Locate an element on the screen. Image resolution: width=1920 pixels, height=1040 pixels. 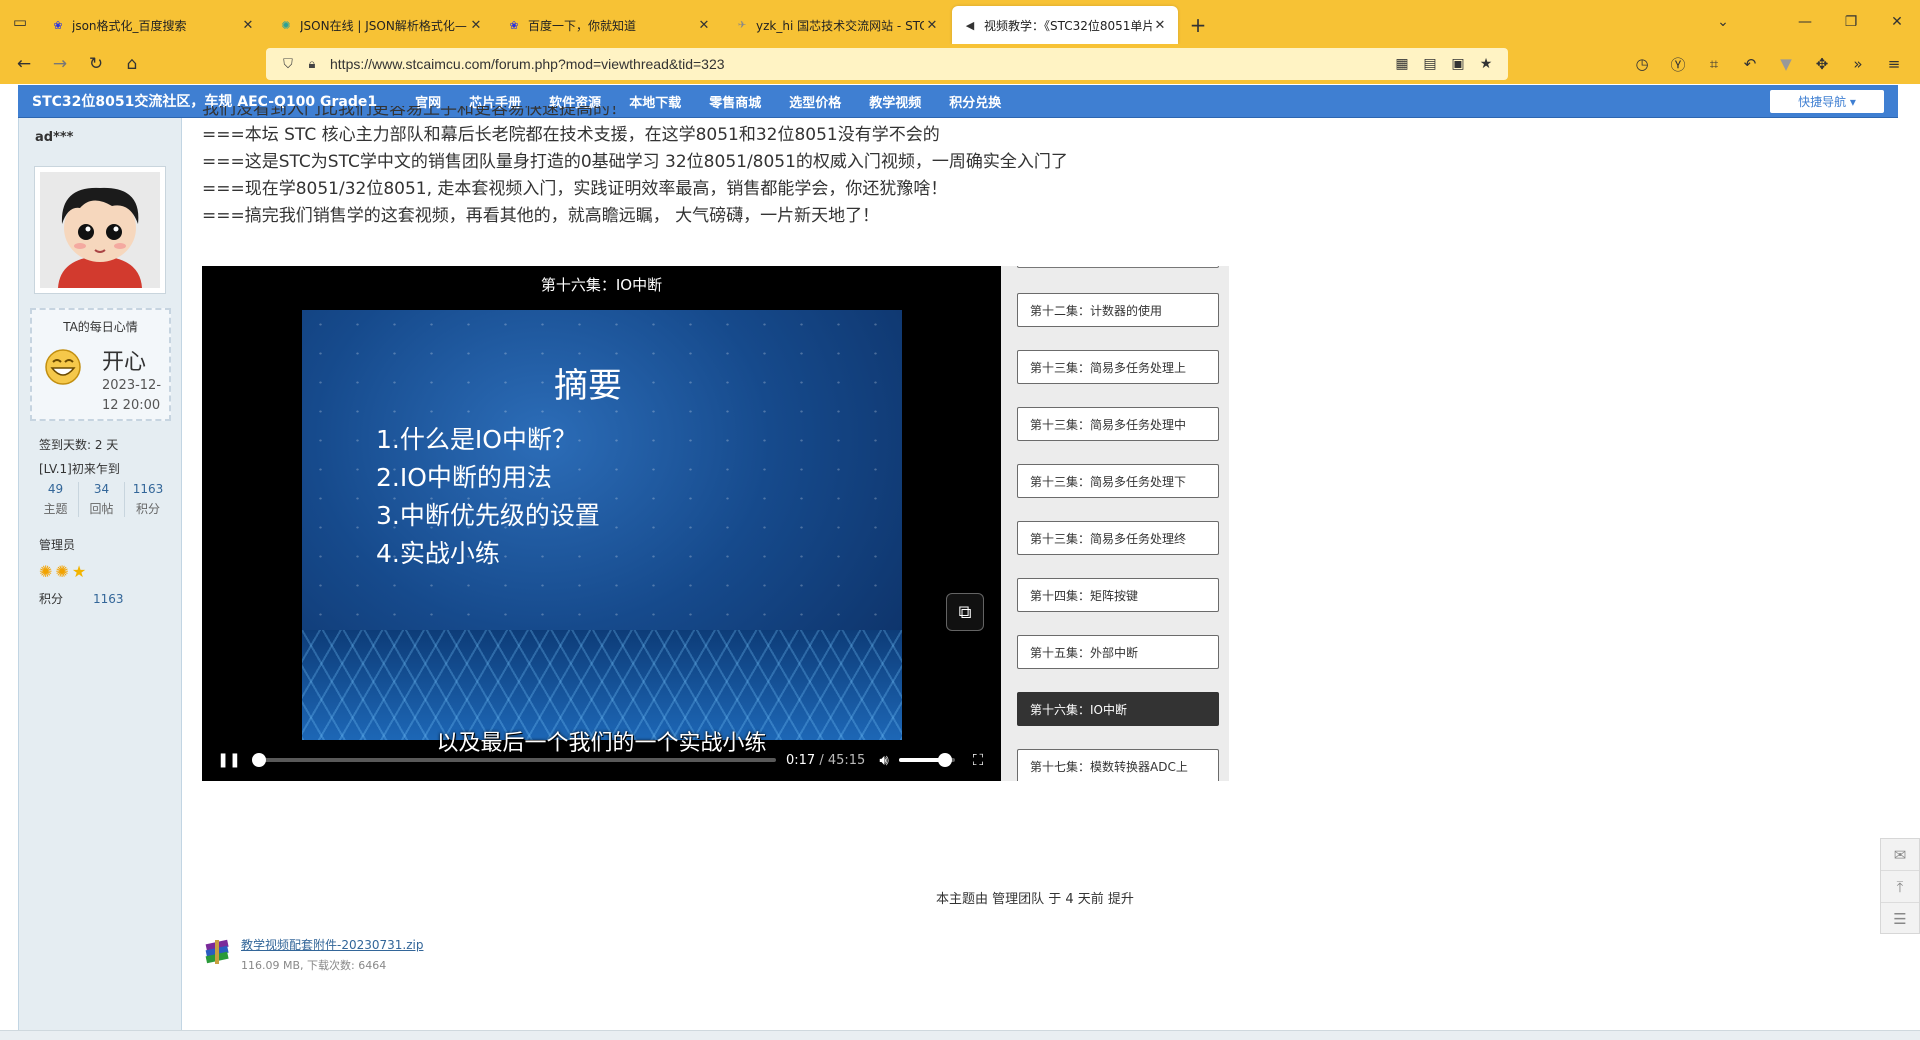
volume-slider is located at coordinates (926, 760).